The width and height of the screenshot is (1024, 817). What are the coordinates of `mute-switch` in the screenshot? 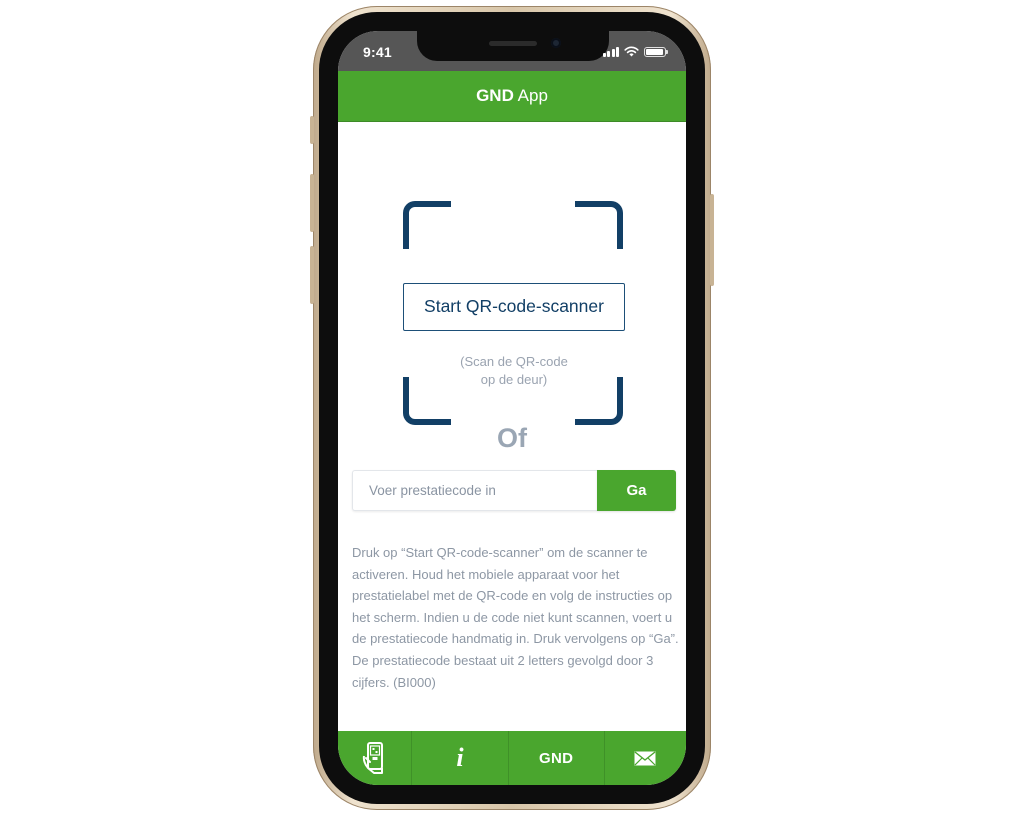 It's located at (312, 130).